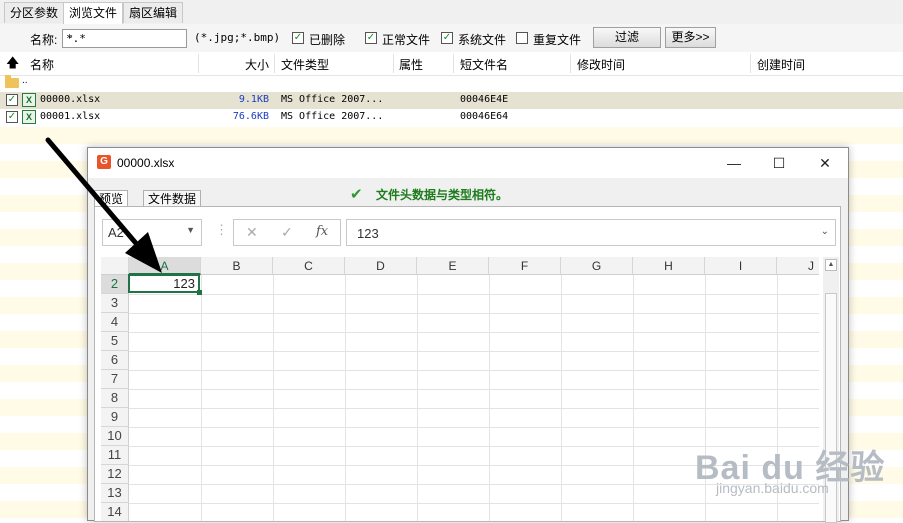 This screenshot has height=523, width=903. I want to click on name-filter-input: *.* ⌄, so click(124, 38).